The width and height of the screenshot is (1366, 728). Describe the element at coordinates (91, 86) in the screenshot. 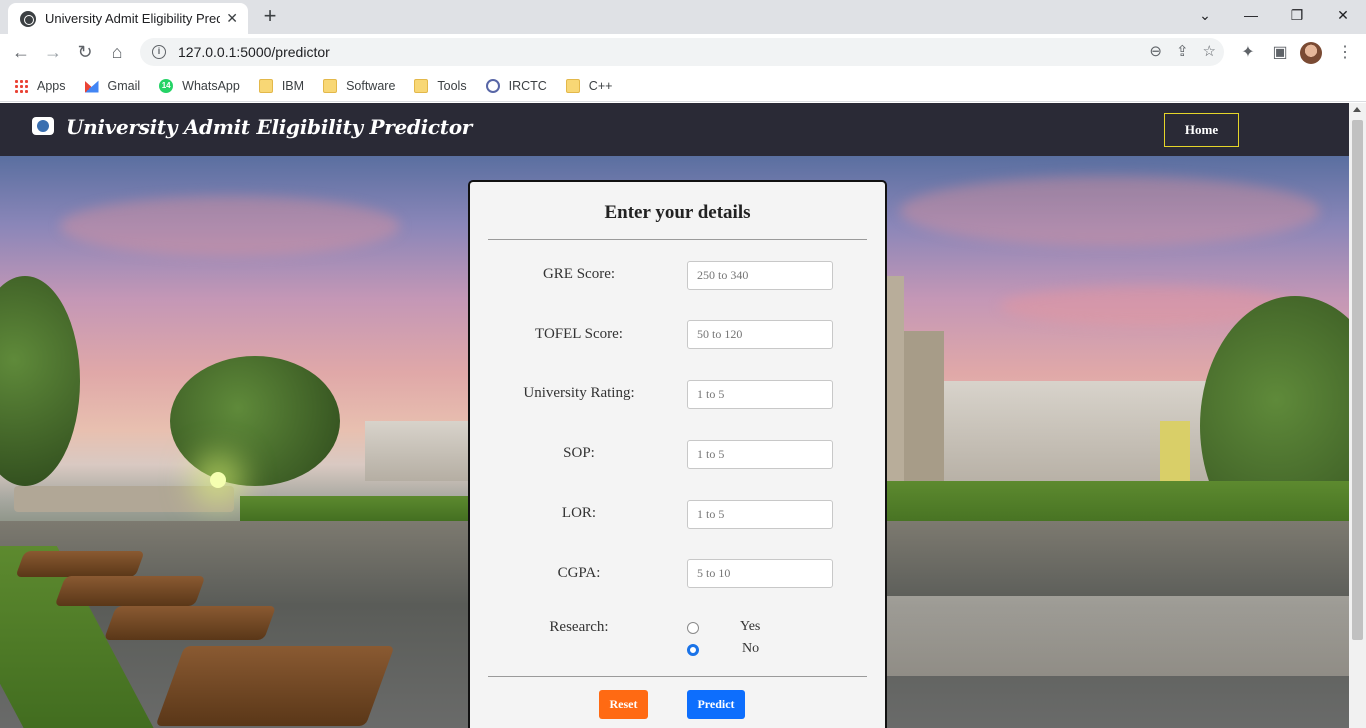

I see `gmail-icon` at that location.